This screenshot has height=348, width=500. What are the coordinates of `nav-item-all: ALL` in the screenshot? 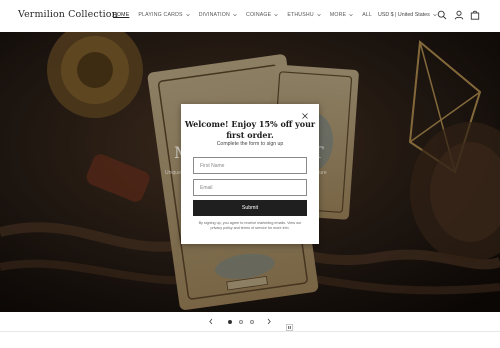 It's located at (367, 15).